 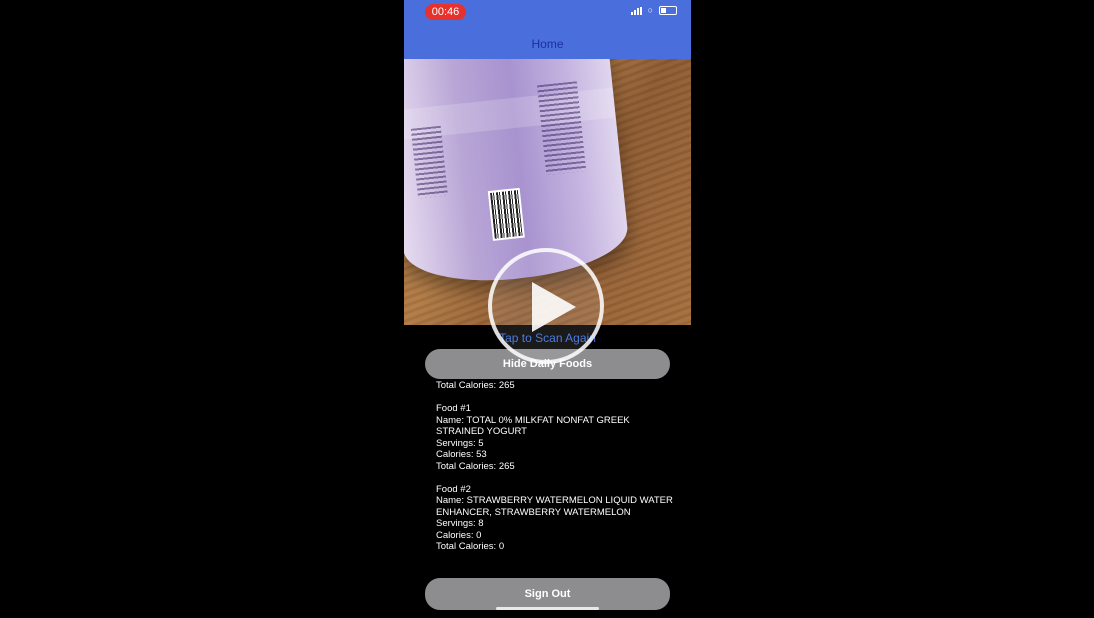 I want to click on battery-icon, so click(x=668, y=10).